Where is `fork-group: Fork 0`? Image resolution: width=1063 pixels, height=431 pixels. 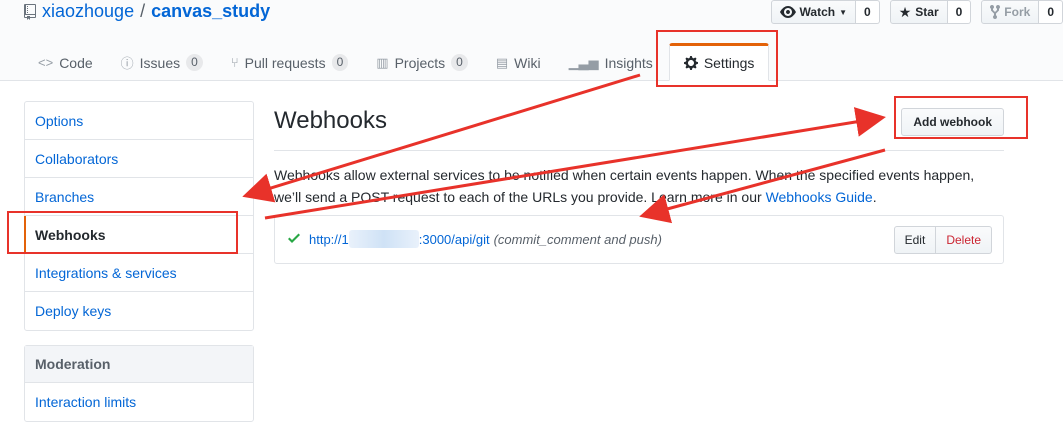 fork-group: Fork 0 is located at coordinates (1022, 12).